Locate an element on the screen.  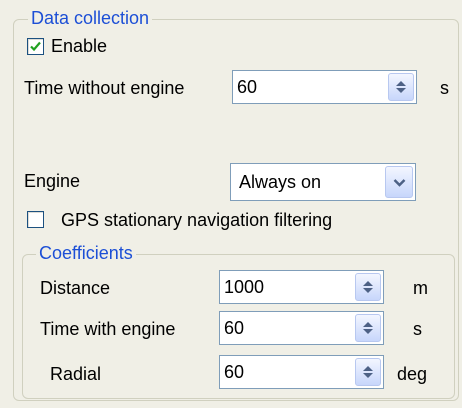
gps-filtering-label: GPS stationary navigation filtering is located at coordinates (197, 220).